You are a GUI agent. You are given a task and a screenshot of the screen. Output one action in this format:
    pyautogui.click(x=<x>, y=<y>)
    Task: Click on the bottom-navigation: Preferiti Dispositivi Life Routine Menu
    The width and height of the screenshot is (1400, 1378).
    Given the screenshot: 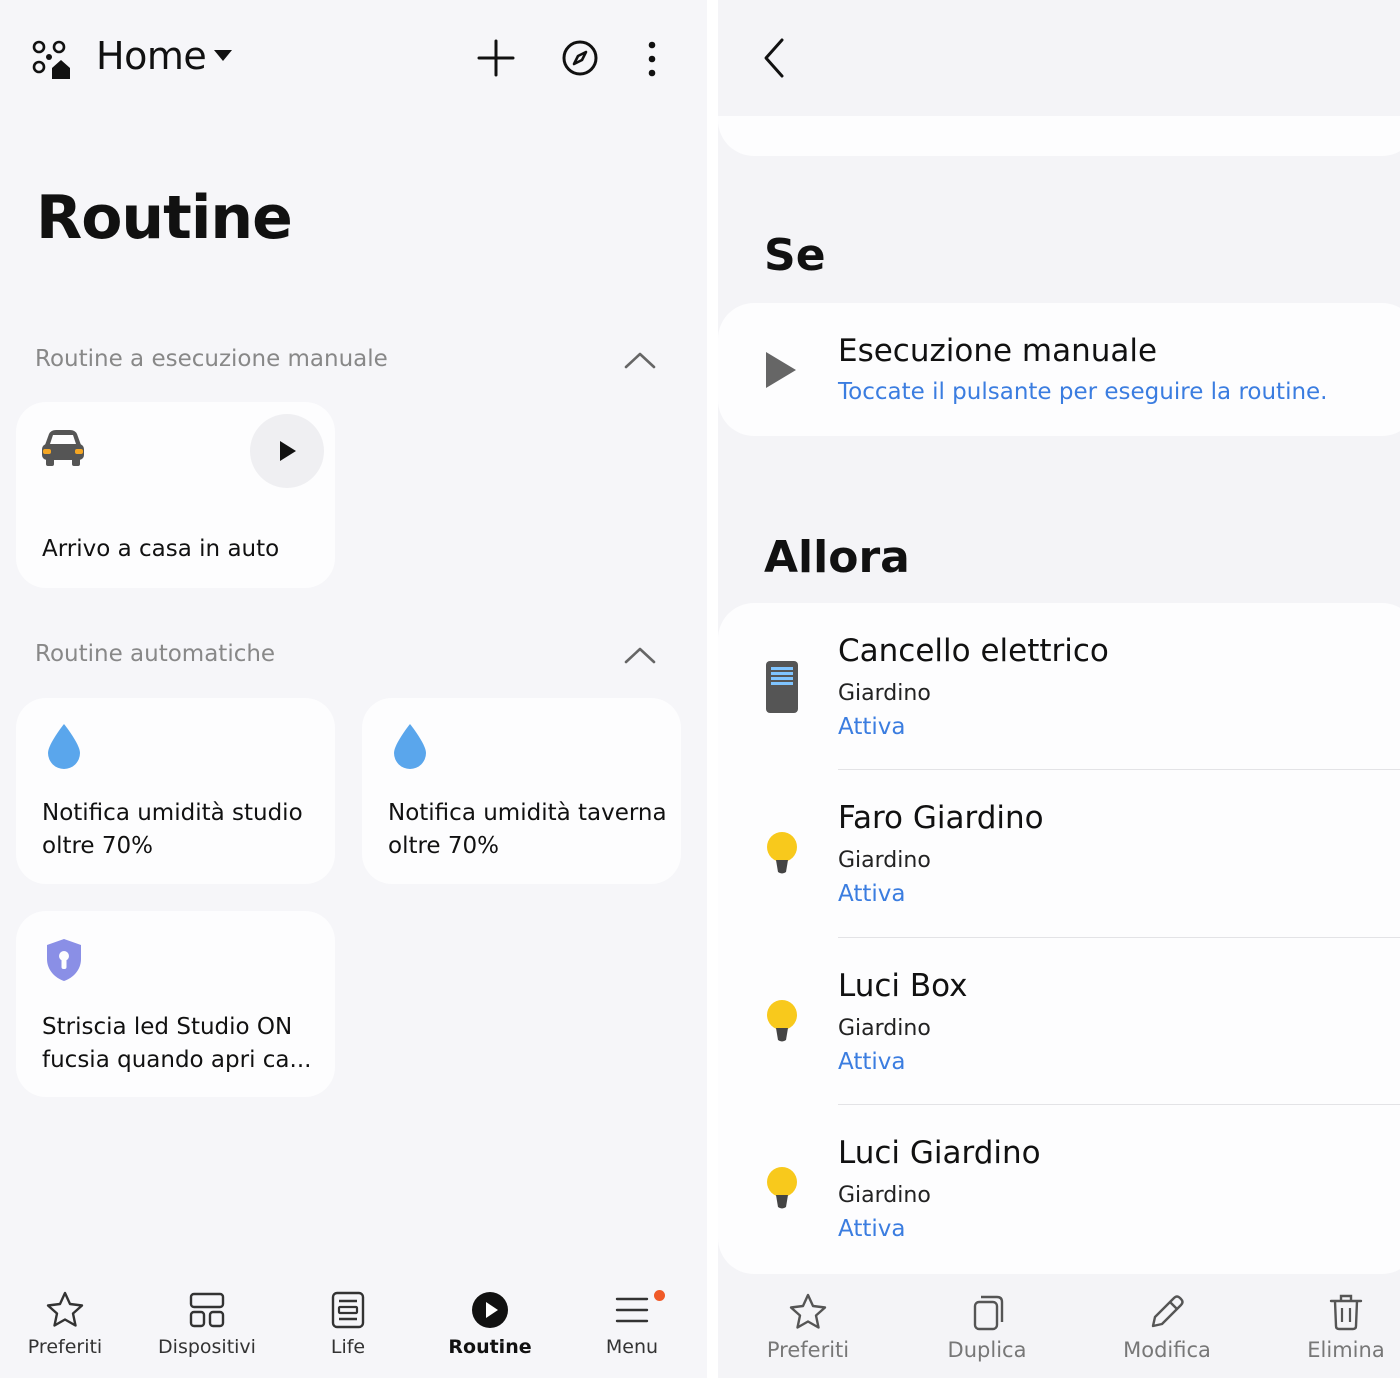 What is the action you would take?
    pyautogui.click(x=353, y=1329)
    